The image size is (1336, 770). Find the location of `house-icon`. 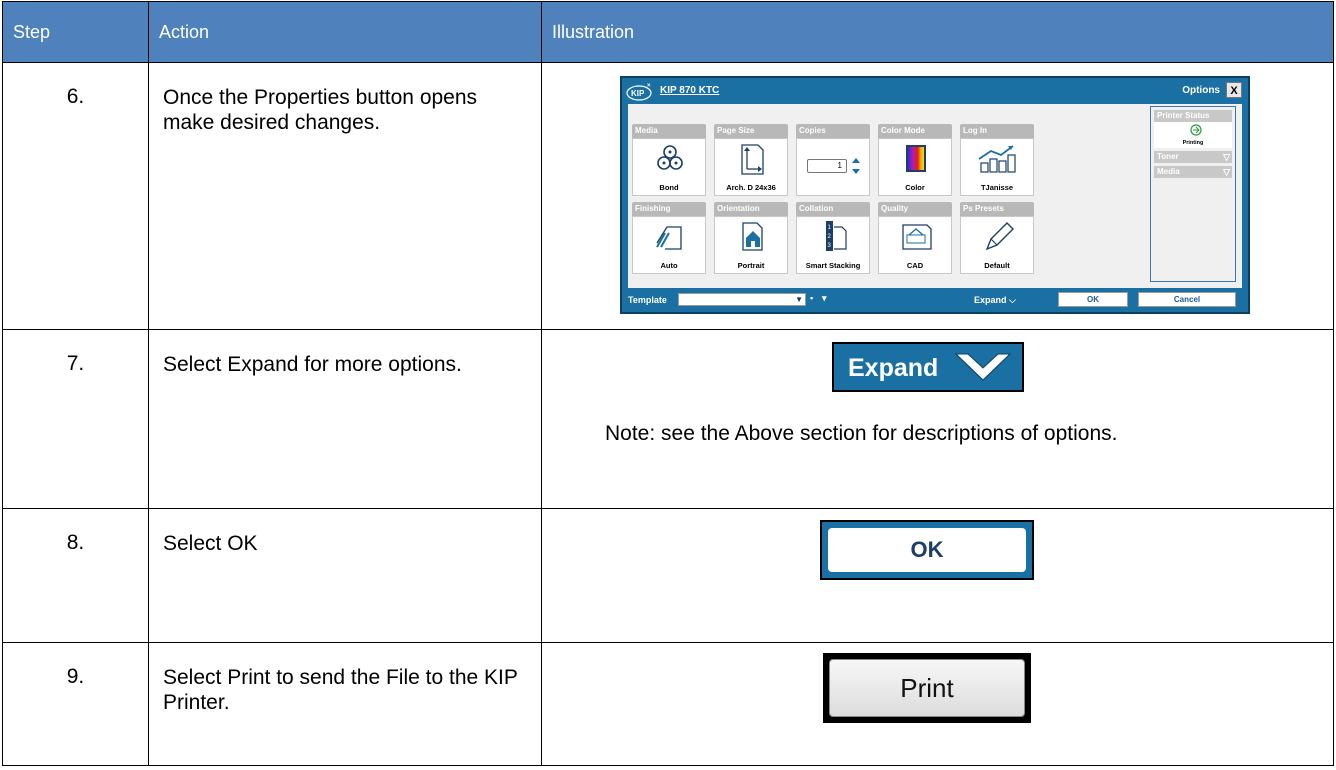

house-icon is located at coordinates (752, 236).